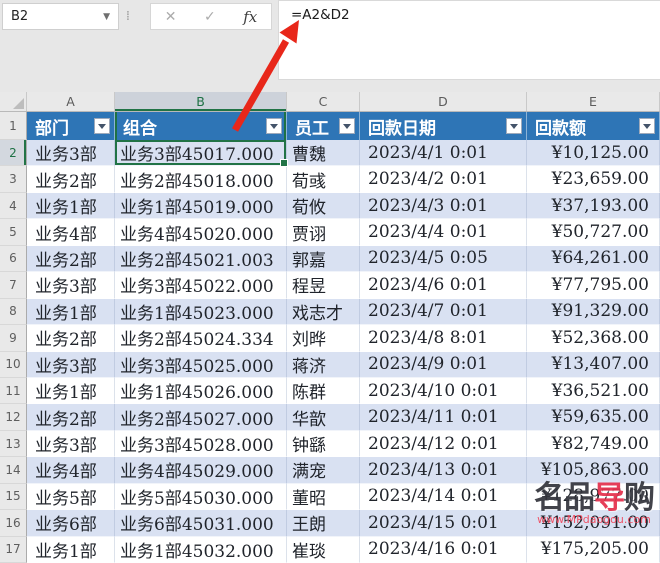 The image size is (660, 563). Describe the element at coordinates (443, 101) in the screenshot. I see `column-header-D: D` at that location.